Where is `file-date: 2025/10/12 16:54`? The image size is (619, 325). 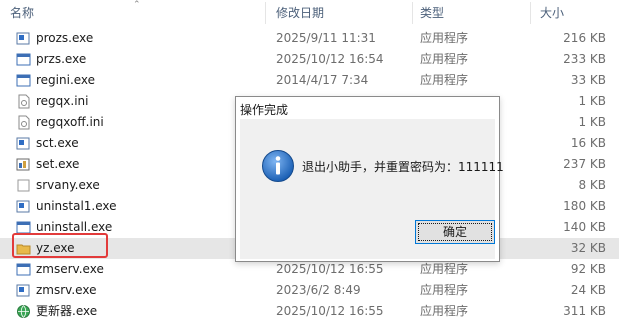 file-date: 2025/10/12 16:54 is located at coordinates (330, 59).